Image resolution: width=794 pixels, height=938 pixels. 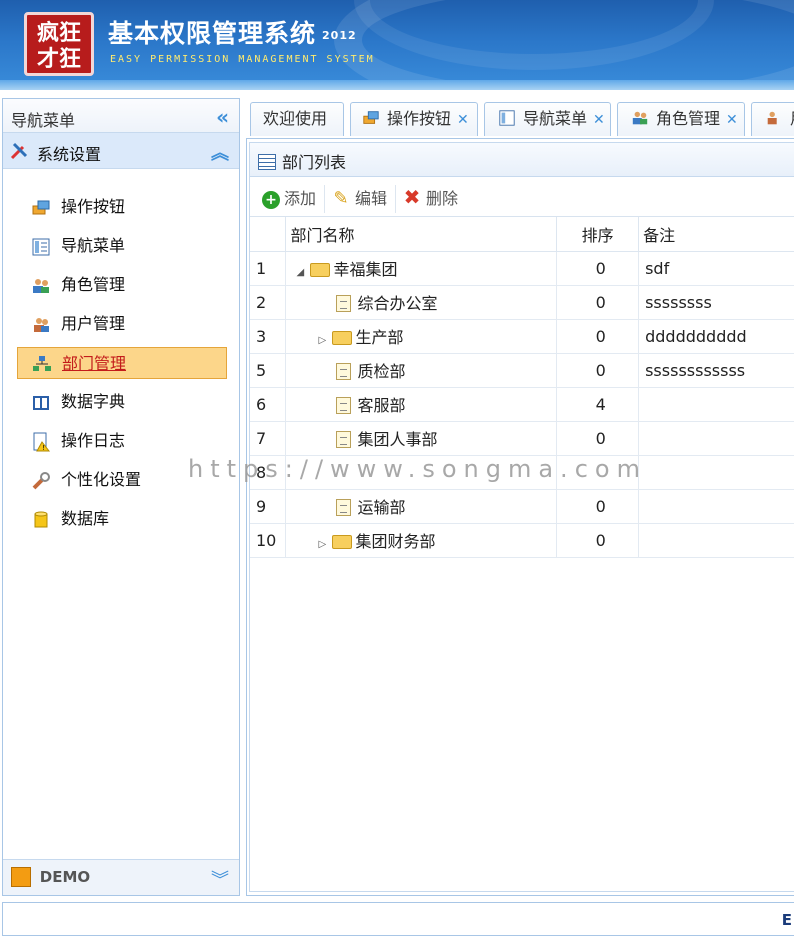 I want to click on dept-name-cell: 客服部, so click(x=421, y=404).